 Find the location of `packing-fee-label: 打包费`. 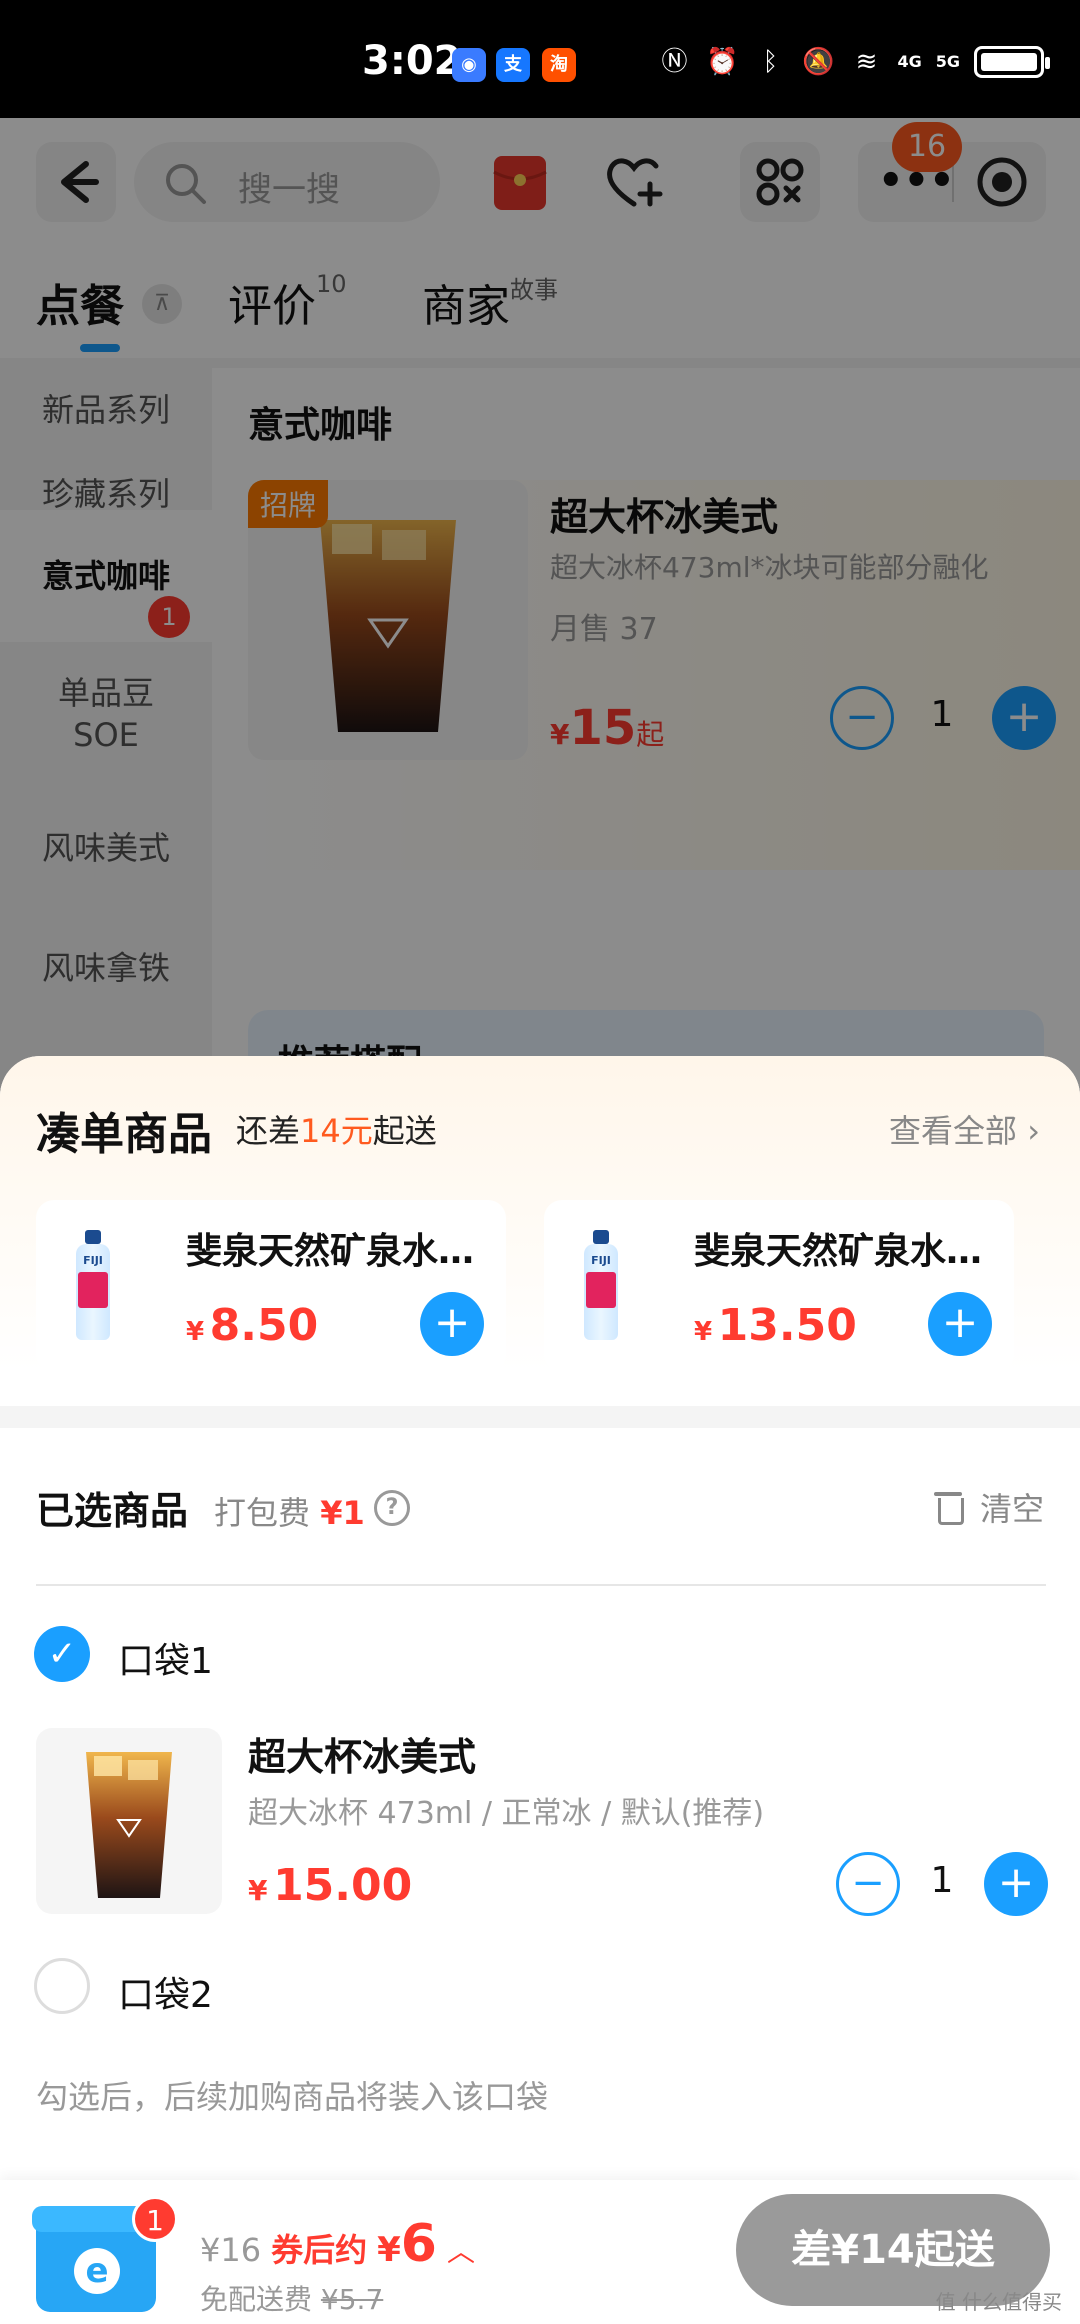

packing-fee-label: 打包费 is located at coordinates (262, 1513).